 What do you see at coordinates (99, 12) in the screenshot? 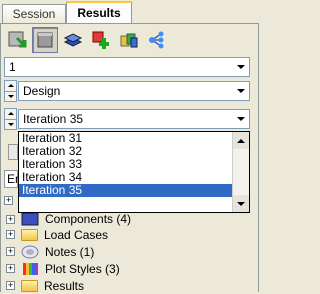
I see `tab-results: Results` at bounding box center [99, 12].